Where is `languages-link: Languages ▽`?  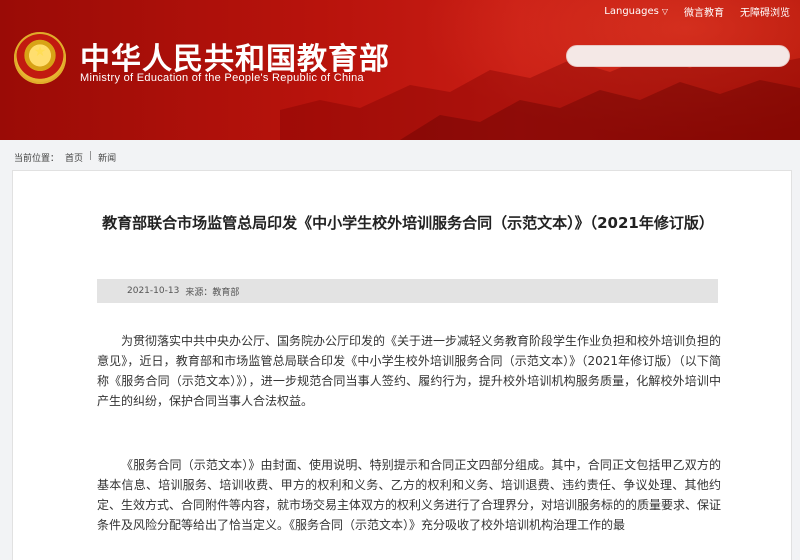
languages-link: Languages ▽ is located at coordinates (636, 11).